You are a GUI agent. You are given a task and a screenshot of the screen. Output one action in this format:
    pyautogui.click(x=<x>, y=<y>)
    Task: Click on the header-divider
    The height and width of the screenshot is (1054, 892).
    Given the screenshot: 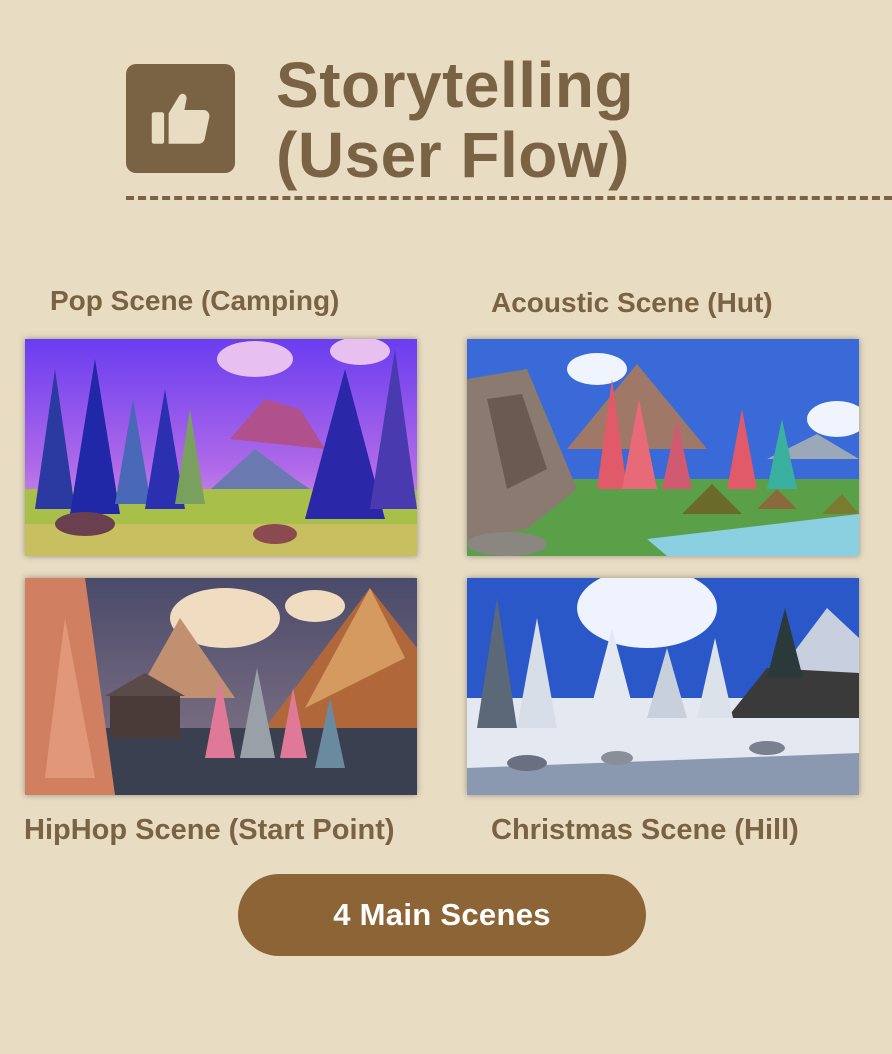 What is the action you would take?
    pyautogui.click(x=509, y=198)
    